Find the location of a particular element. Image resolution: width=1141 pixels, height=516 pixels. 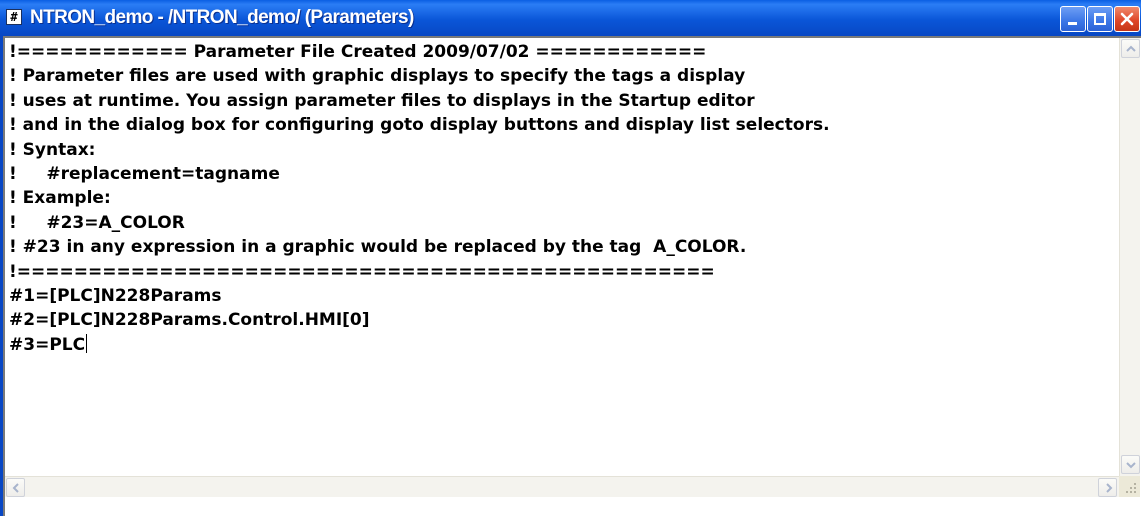

window-title: NTRON_demo - /NTRON_demo/ (Parameters) is located at coordinates (222, 17).